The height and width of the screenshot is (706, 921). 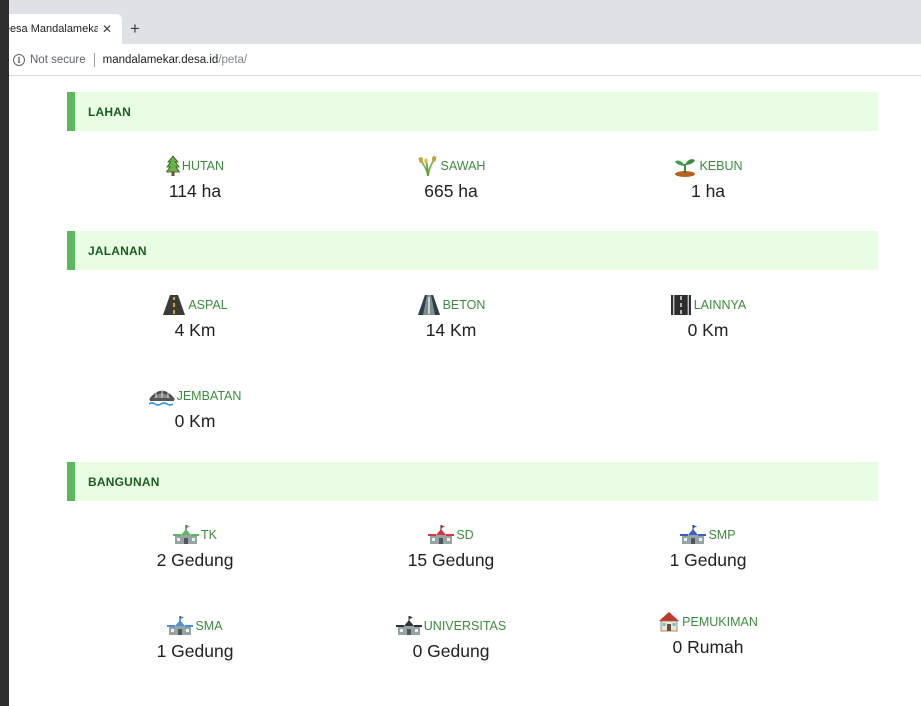 What do you see at coordinates (109, 111) in the screenshot?
I see `section-title: LAHAN` at bounding box center [109, 111].